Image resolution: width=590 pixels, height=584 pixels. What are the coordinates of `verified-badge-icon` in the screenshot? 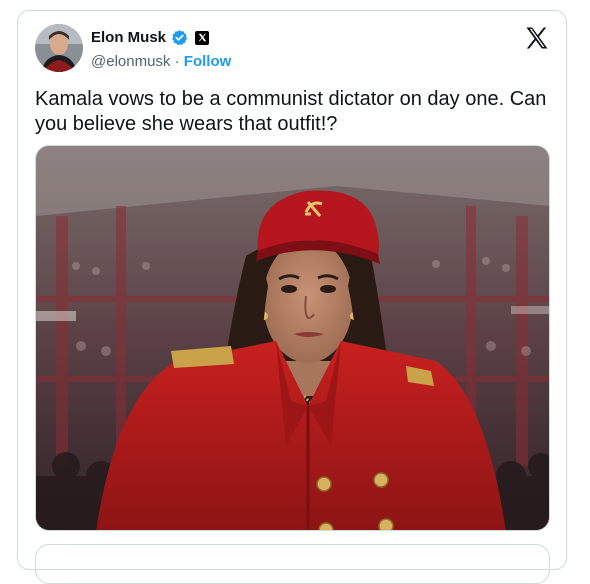 It's located at (179, 37).